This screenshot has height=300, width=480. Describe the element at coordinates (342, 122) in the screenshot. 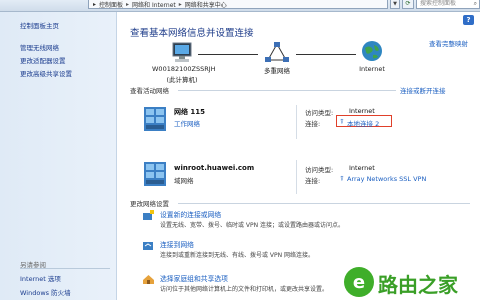

I see `ethernet-icon: ⍒` at that location.